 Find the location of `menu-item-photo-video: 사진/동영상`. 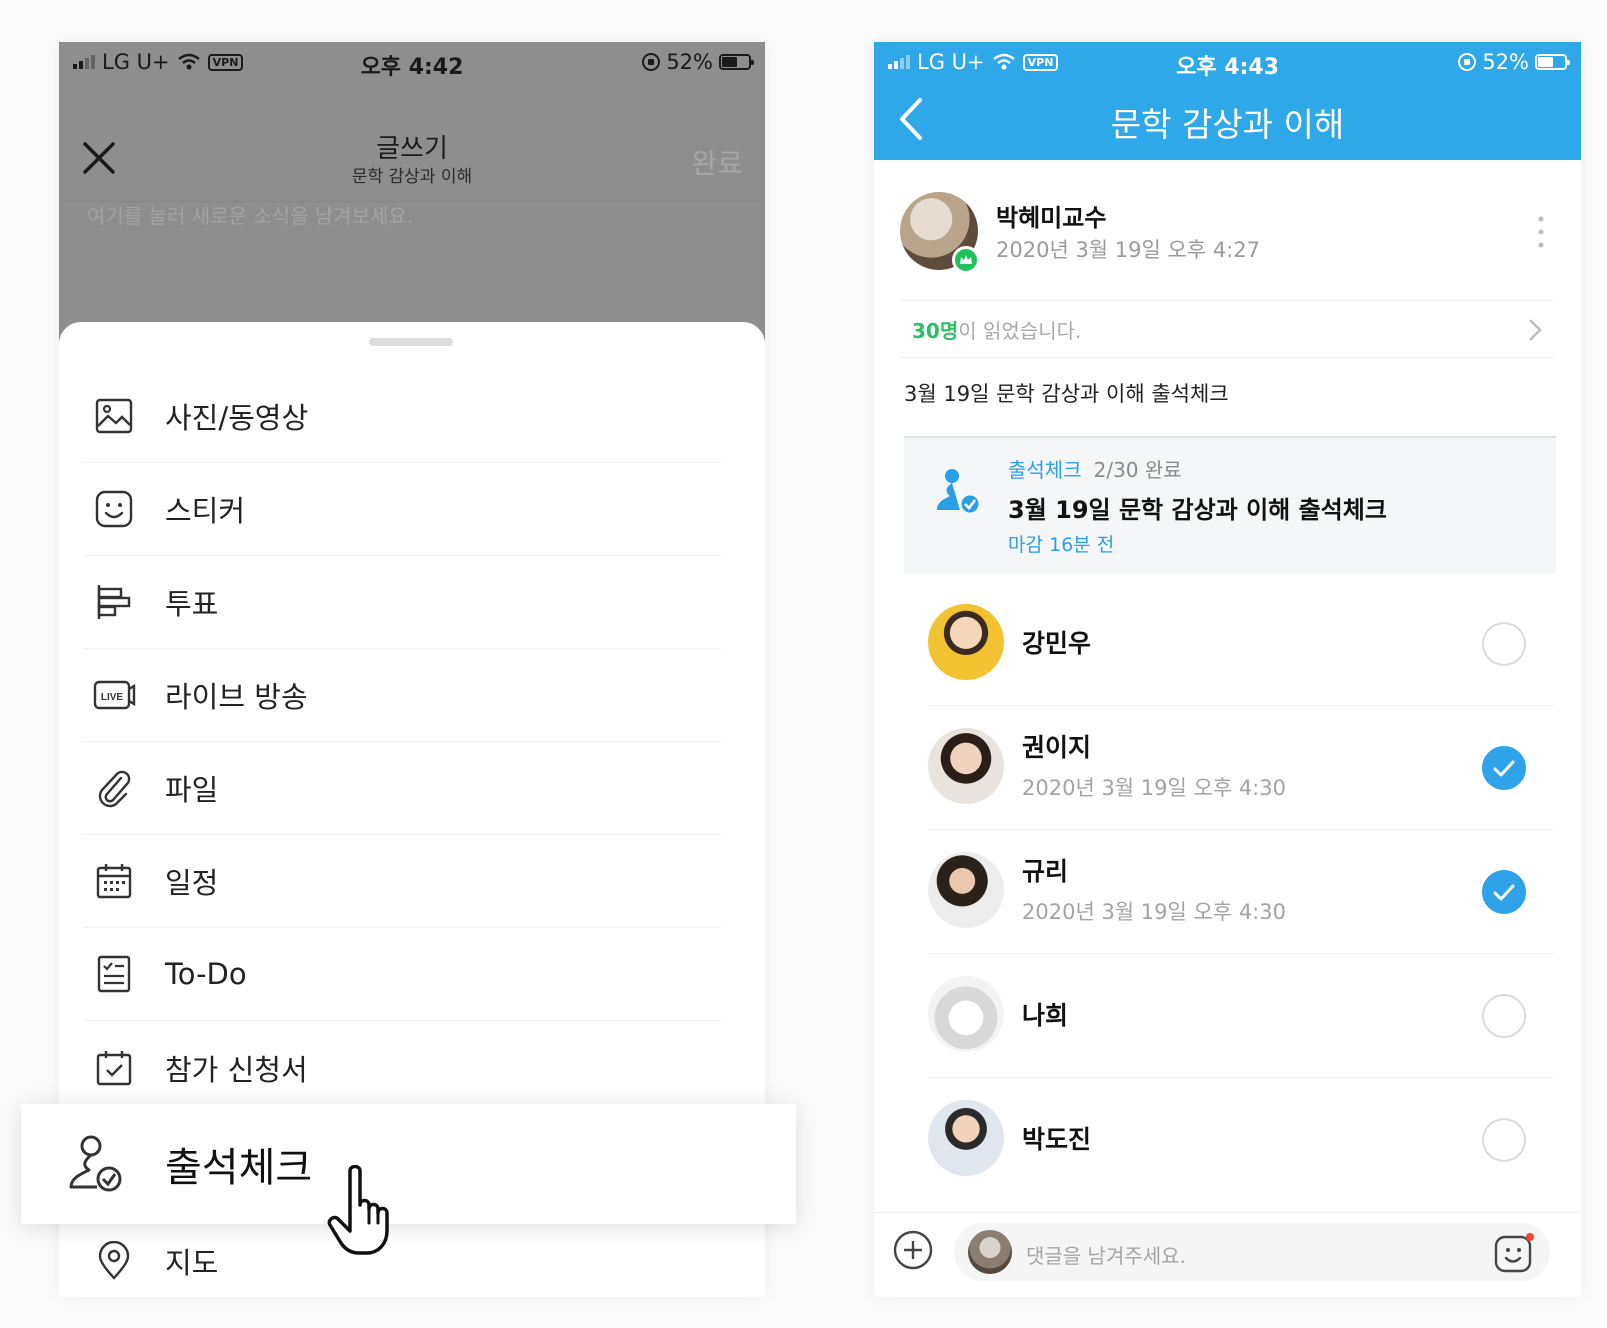

menu-item-photo-video: 사진/동영상 is located at coordinates (402, 416).